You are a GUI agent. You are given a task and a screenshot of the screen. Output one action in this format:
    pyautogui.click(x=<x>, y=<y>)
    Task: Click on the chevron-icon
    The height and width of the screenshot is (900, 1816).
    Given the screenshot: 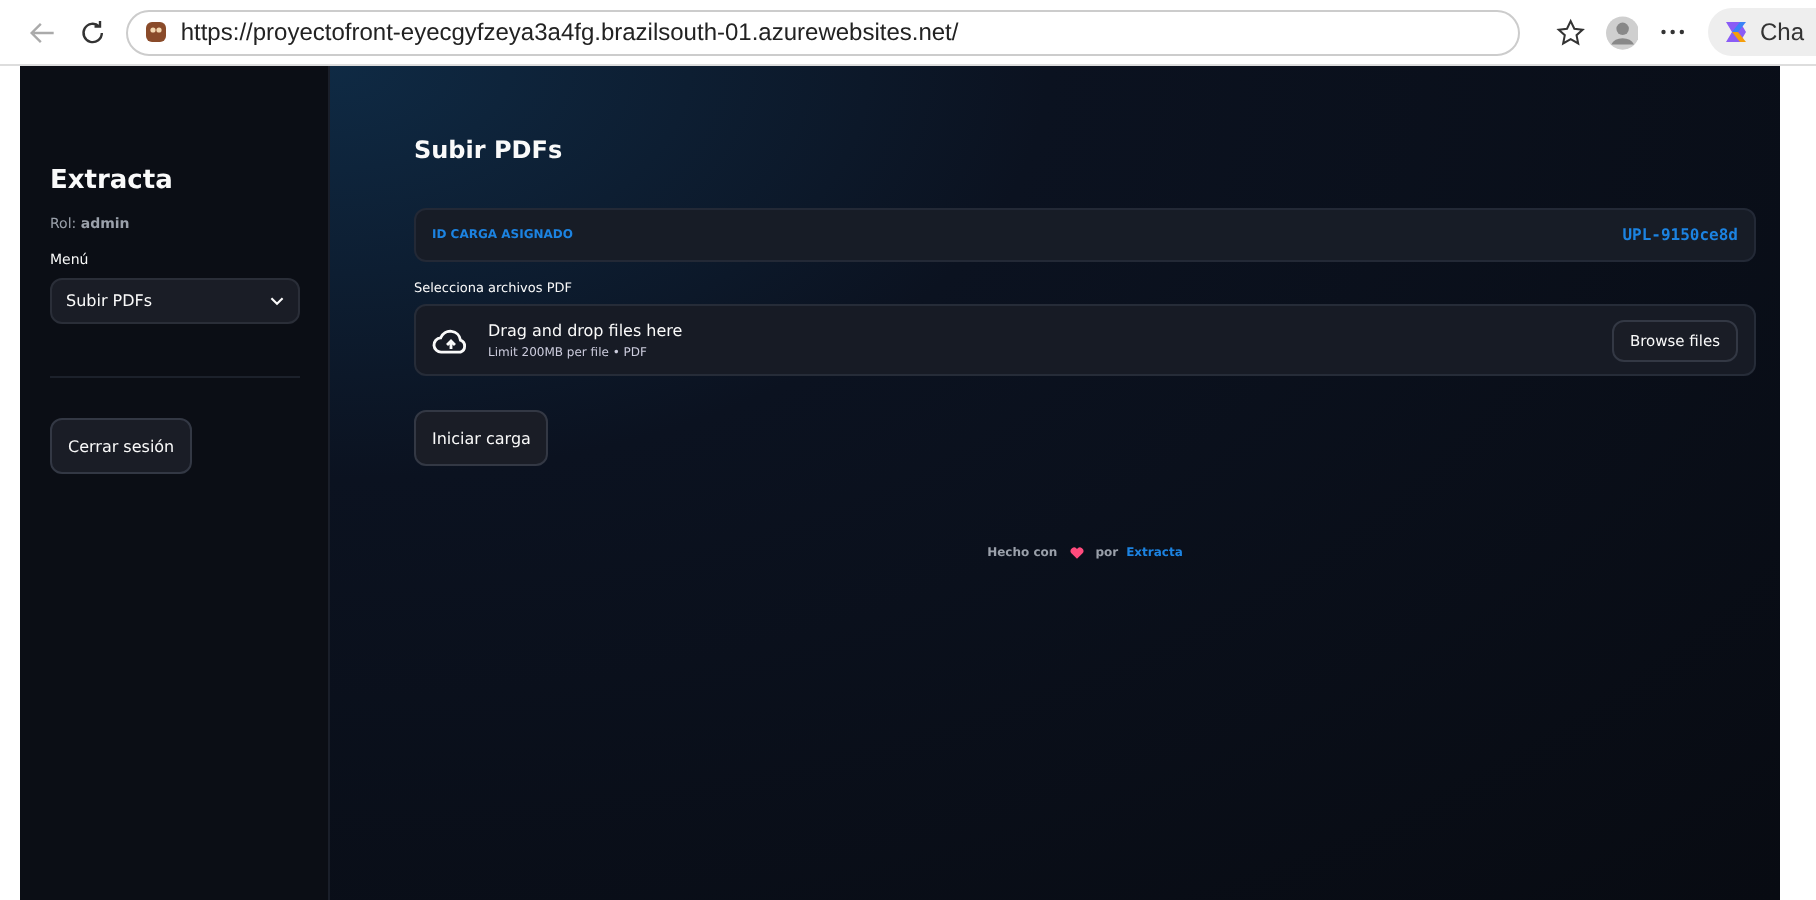 What is the action you would take?
    pyautogui.click(x=277, y=301)
    